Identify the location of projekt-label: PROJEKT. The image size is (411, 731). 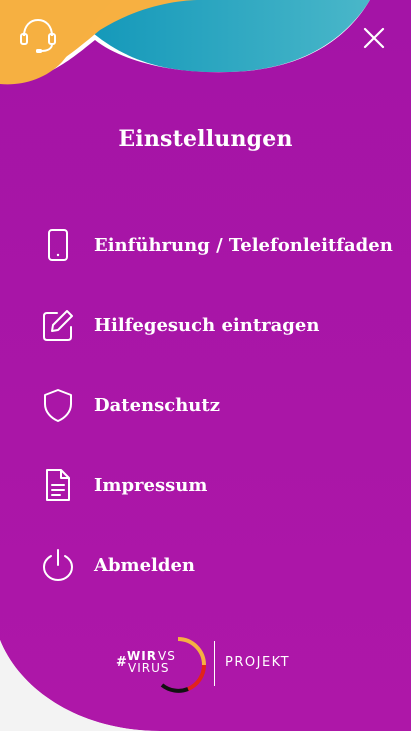
(258, 662).